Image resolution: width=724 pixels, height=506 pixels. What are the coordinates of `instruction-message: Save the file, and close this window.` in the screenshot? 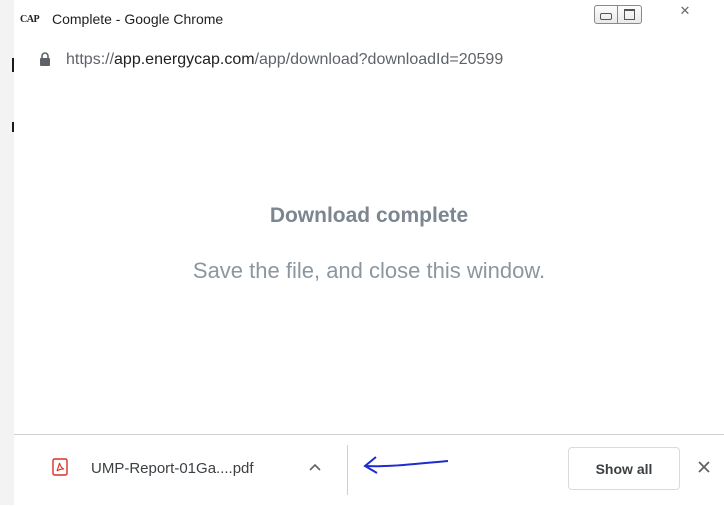 It's located at (369, 270).